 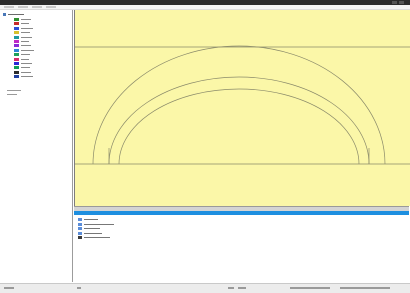 What do you see at coordinates (401, 2) in the screenshot?
I see `close-icon` at bounding box center [401, 2].